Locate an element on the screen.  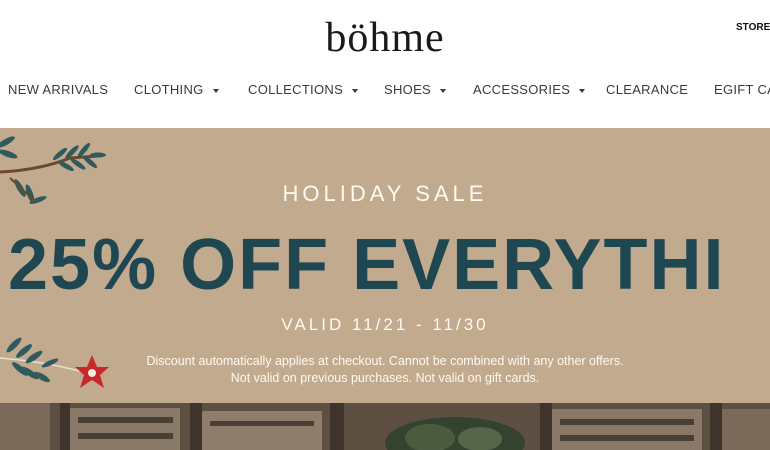
nav-label: NEW ARRIVALS is located at coordinates (58, 89).